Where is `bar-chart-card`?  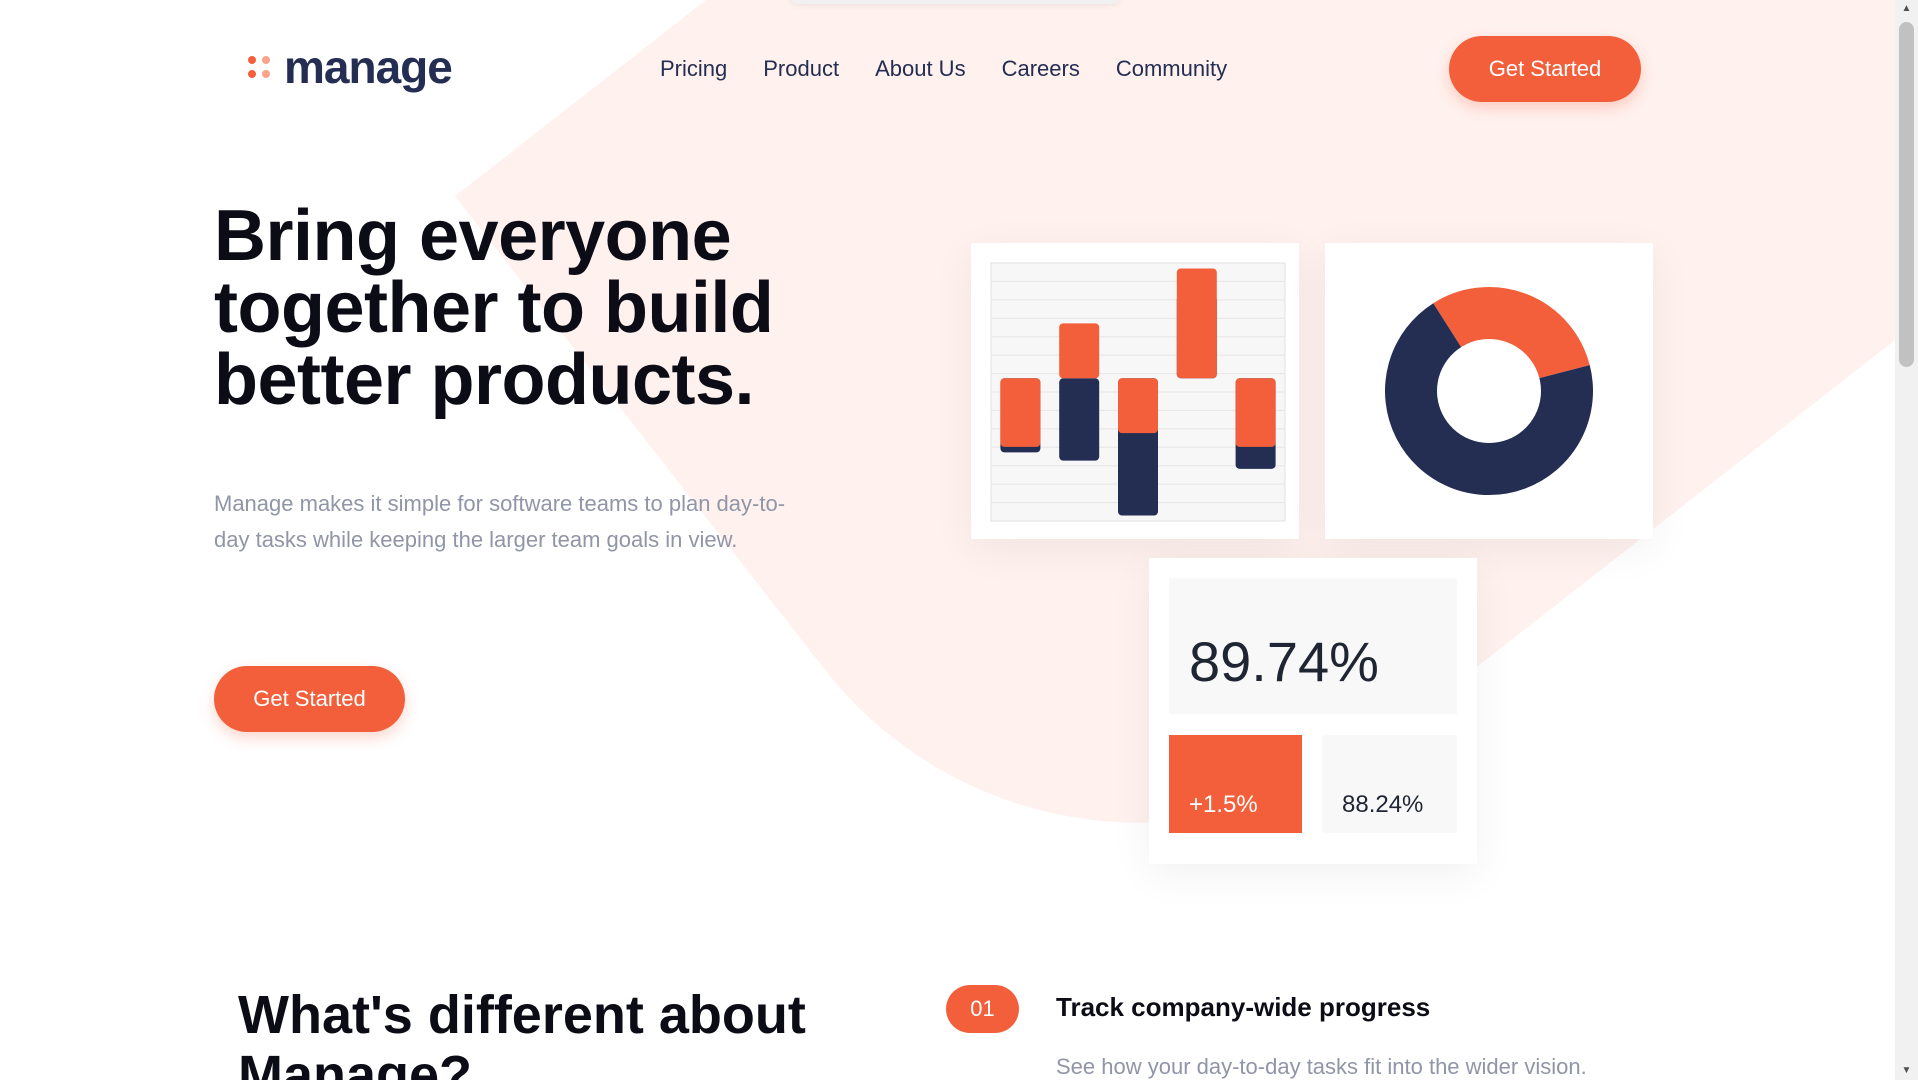 bar-chart-card is located at coordinates (1135, 391).